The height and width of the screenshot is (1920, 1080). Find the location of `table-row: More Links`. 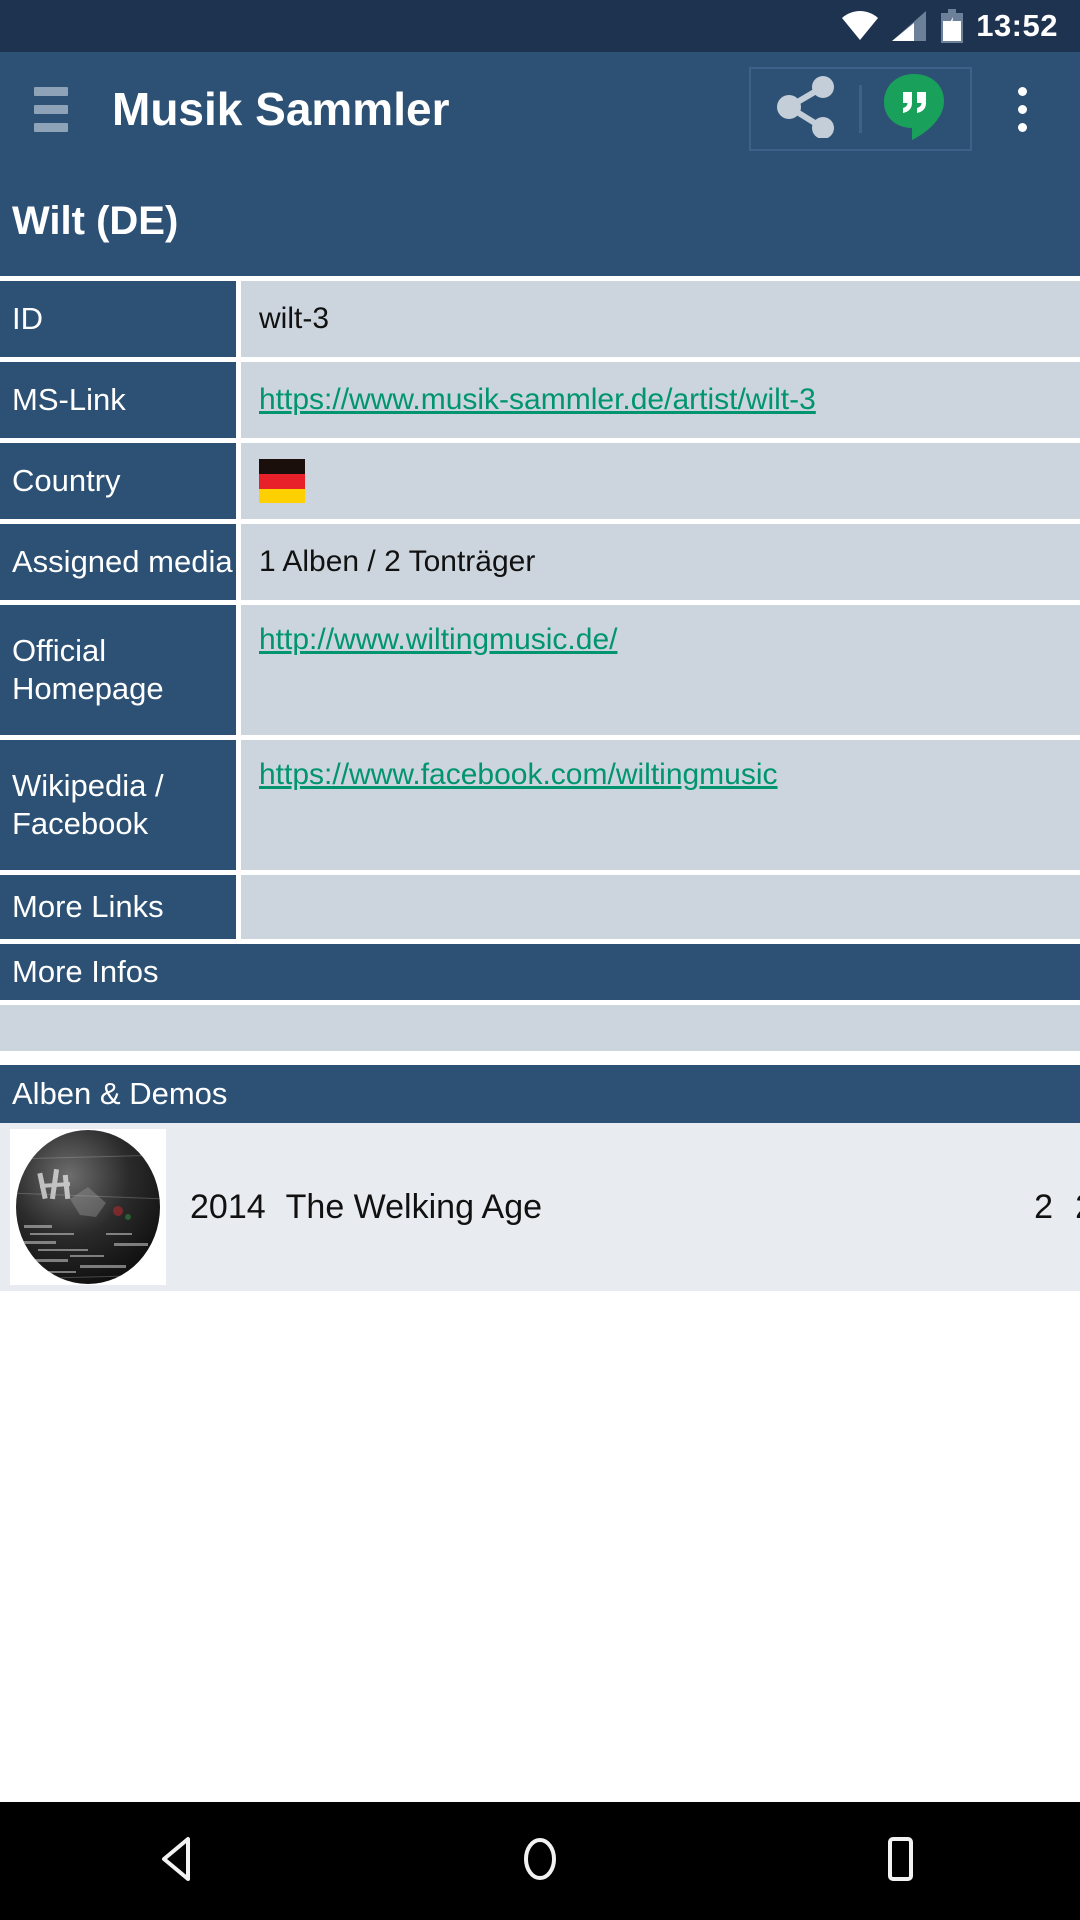

table-row: More Links is located at coordinates (540, 907).